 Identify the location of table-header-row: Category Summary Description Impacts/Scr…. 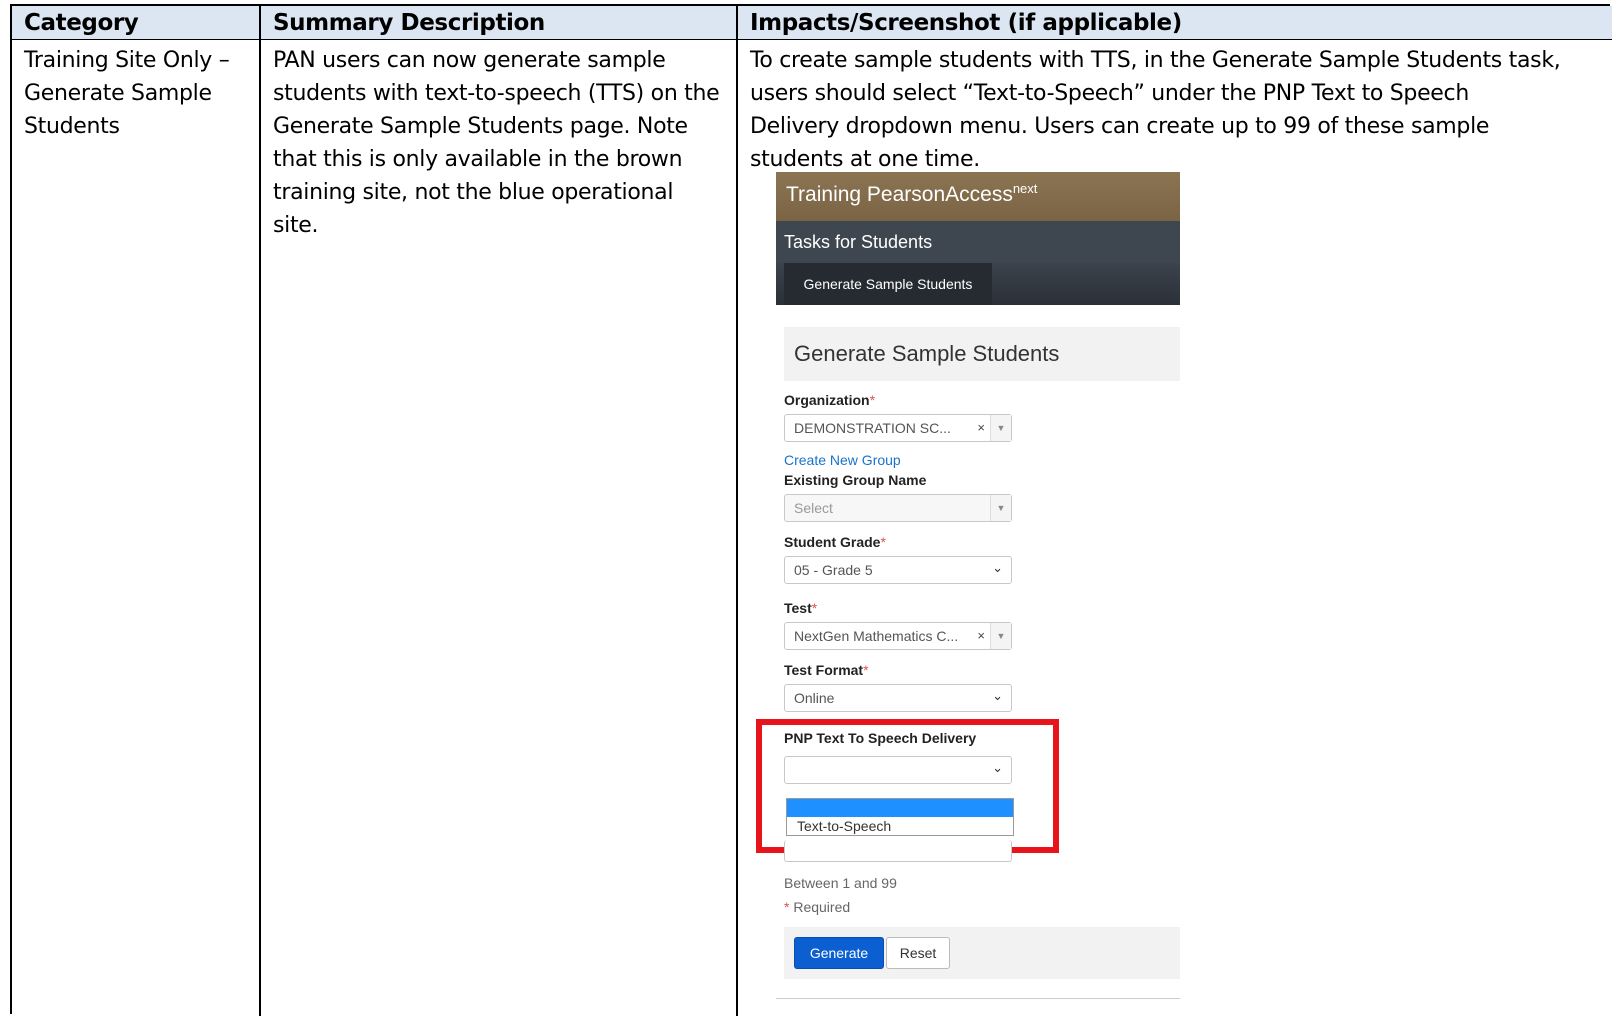
(812, 23).